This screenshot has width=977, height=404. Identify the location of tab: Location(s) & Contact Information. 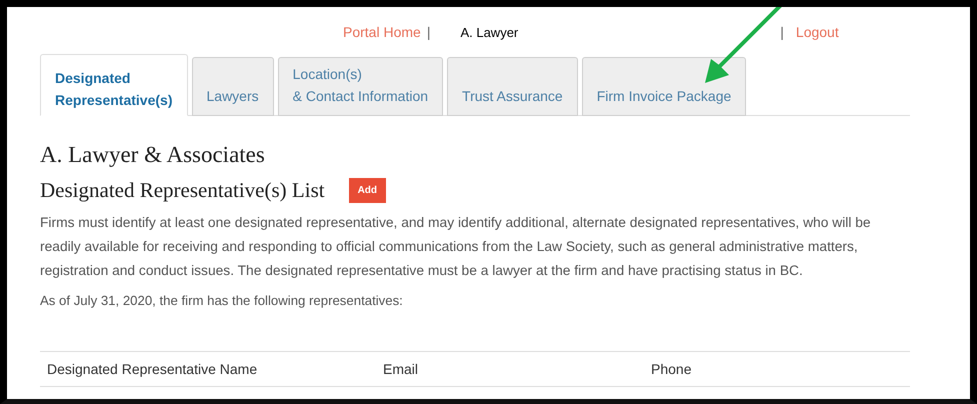
(361, 86).